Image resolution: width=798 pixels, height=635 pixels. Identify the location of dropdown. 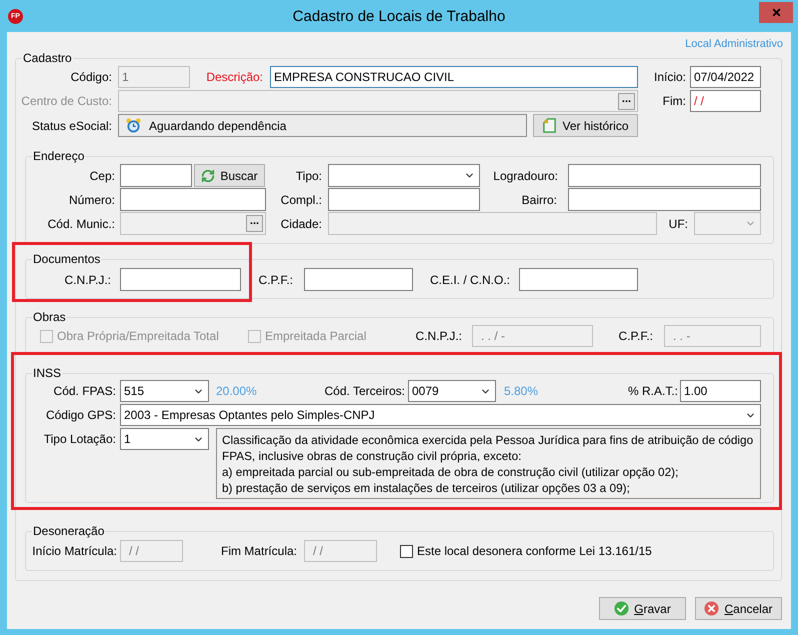
(404, 175).